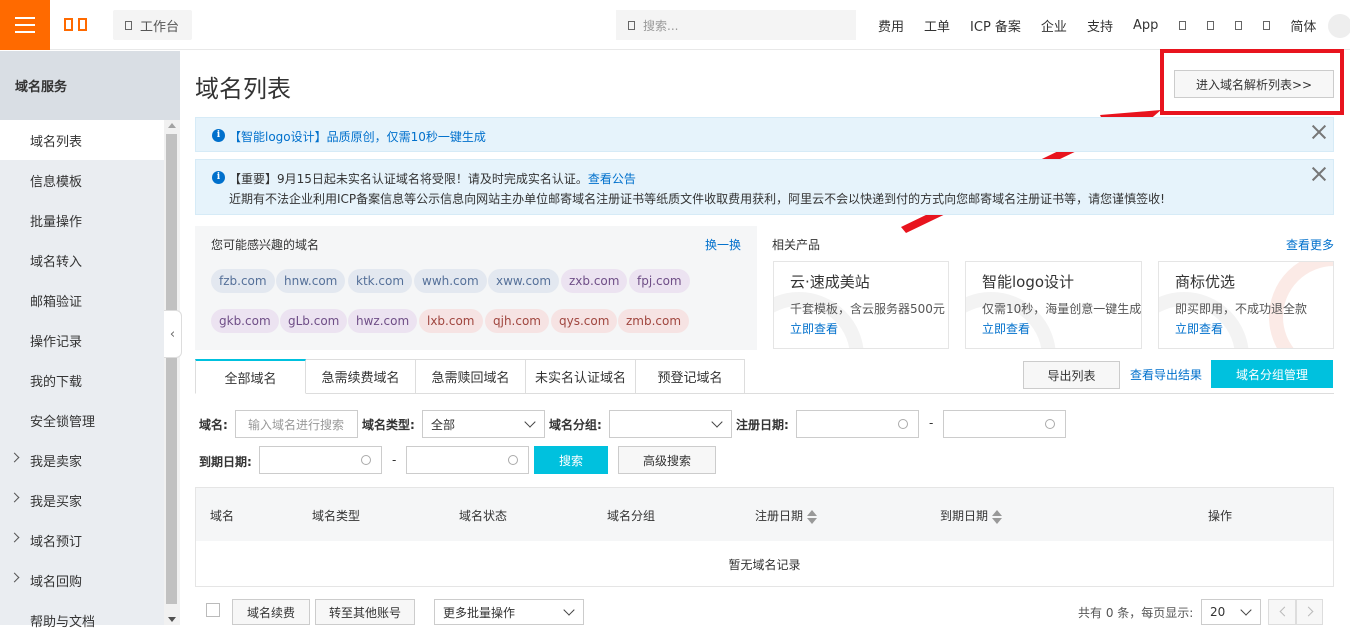  Describe the element at coordinates (995, 25) in the screenshot. I see `top-link-icp: ICP 备案` at that location.